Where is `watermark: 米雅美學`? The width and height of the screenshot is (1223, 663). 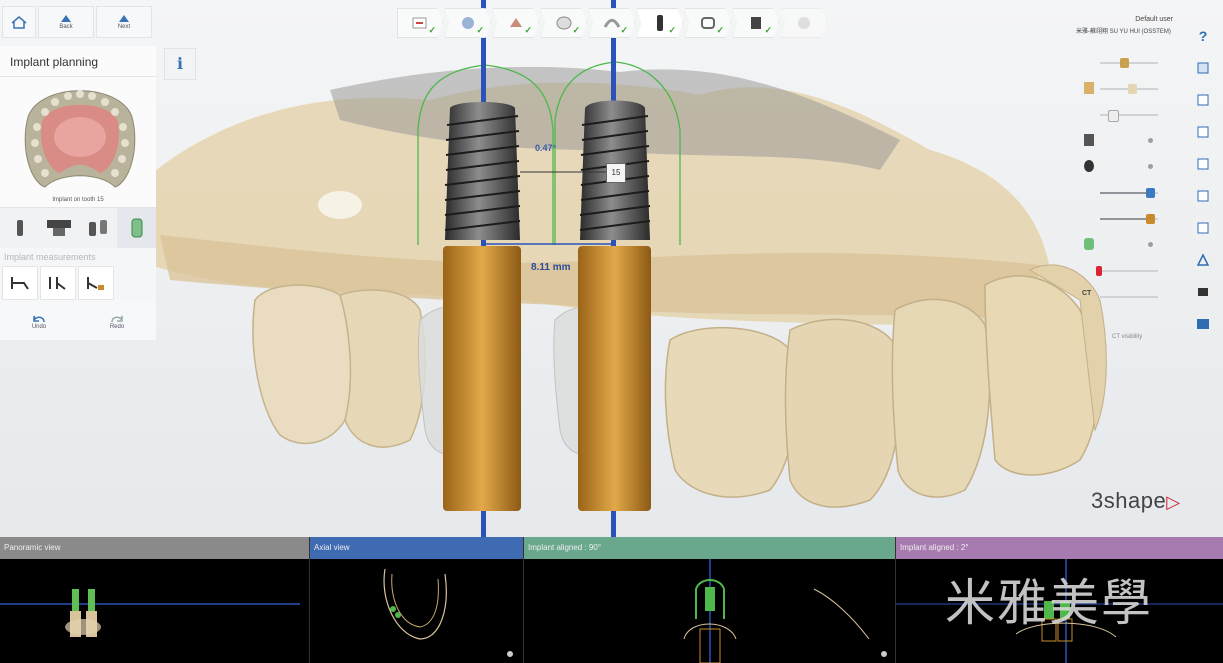 watermark: 米雅美學 is located at coordinates (1049, 603).